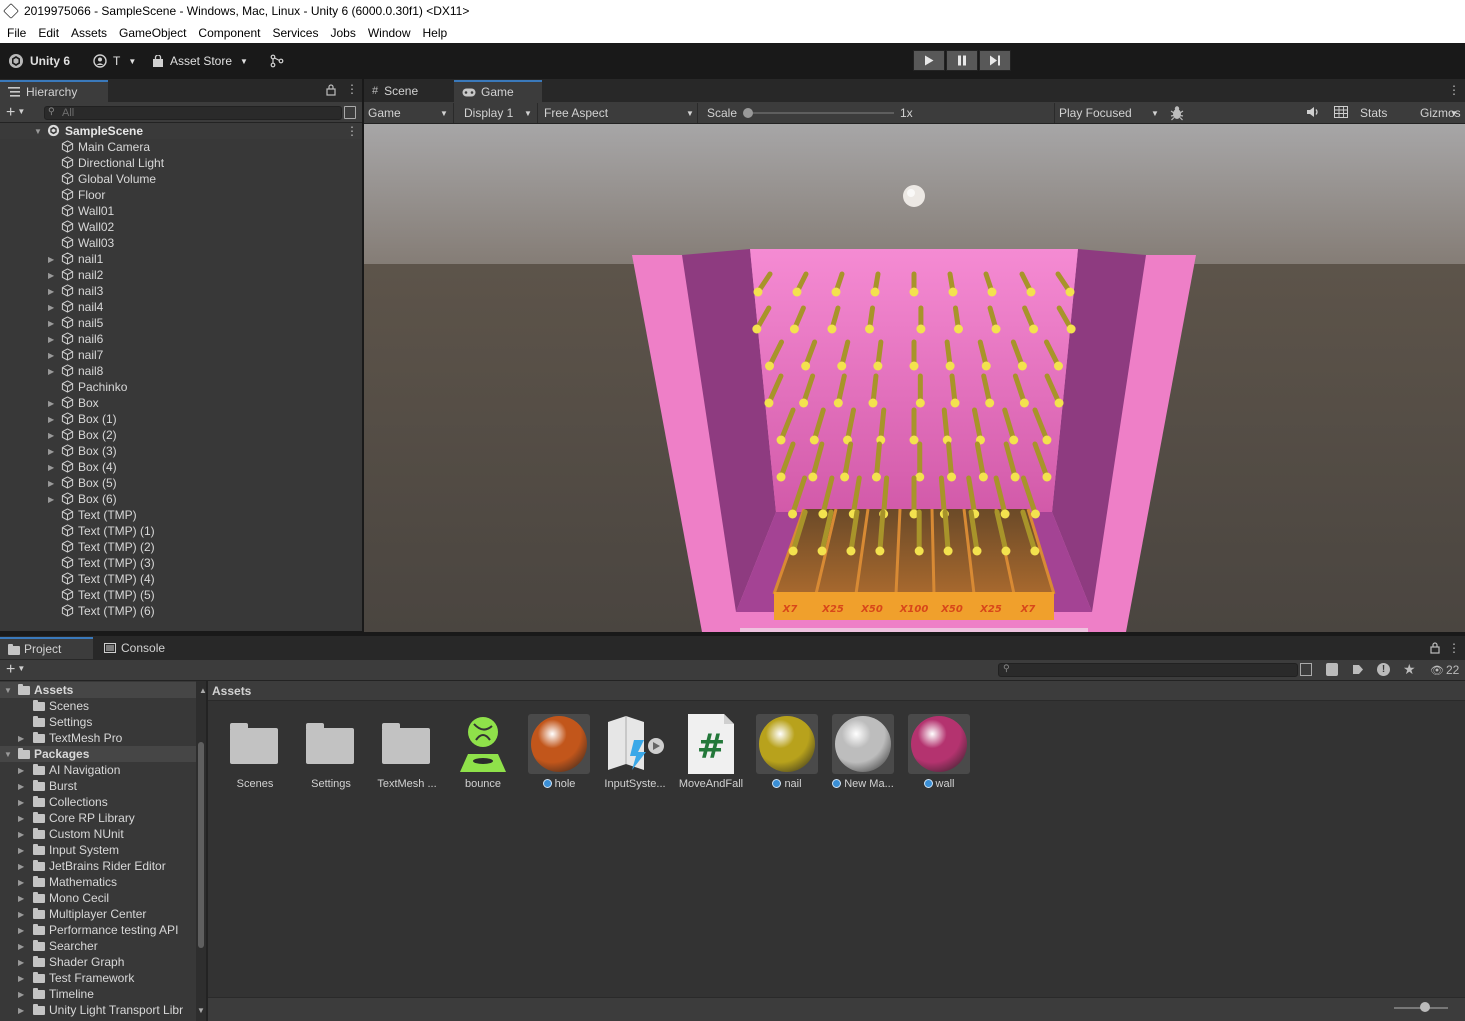 The width and height of the screenshot is (1465, 1021). I want to click on asset-item: # MoveAndFall, so click(711, 757).